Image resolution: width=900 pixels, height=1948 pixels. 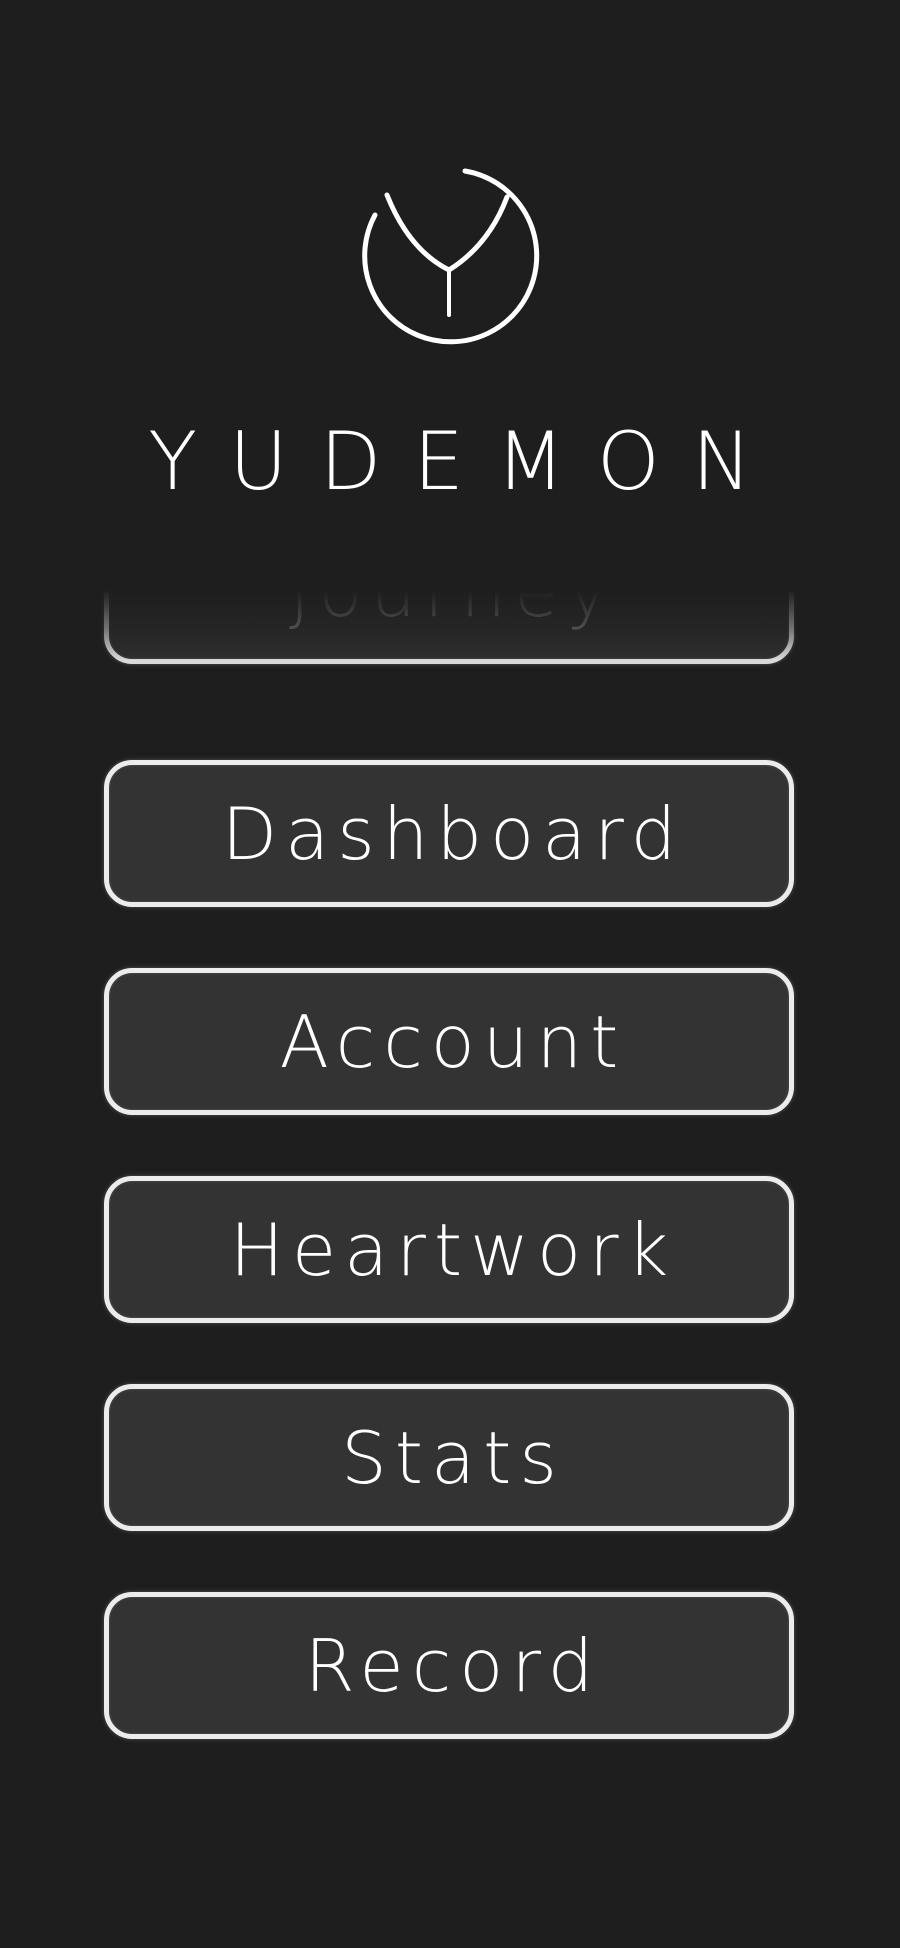 I want to click on menu-label-dashboard: Dashboard, so click(x=453, y=833).